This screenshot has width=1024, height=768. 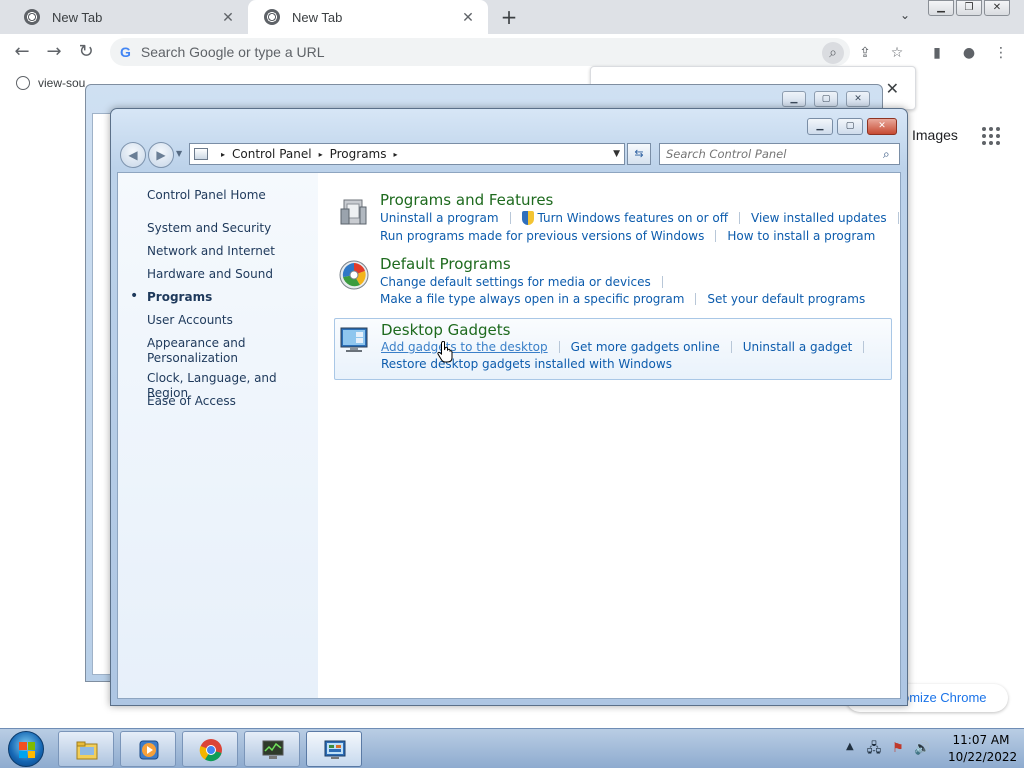 What do you see at coordinates (407, 154) in the screenshot?
I see `address-bar: ▸ Control Panel ▸ Programs ▸ ▼` at bounding box center [407, 154].